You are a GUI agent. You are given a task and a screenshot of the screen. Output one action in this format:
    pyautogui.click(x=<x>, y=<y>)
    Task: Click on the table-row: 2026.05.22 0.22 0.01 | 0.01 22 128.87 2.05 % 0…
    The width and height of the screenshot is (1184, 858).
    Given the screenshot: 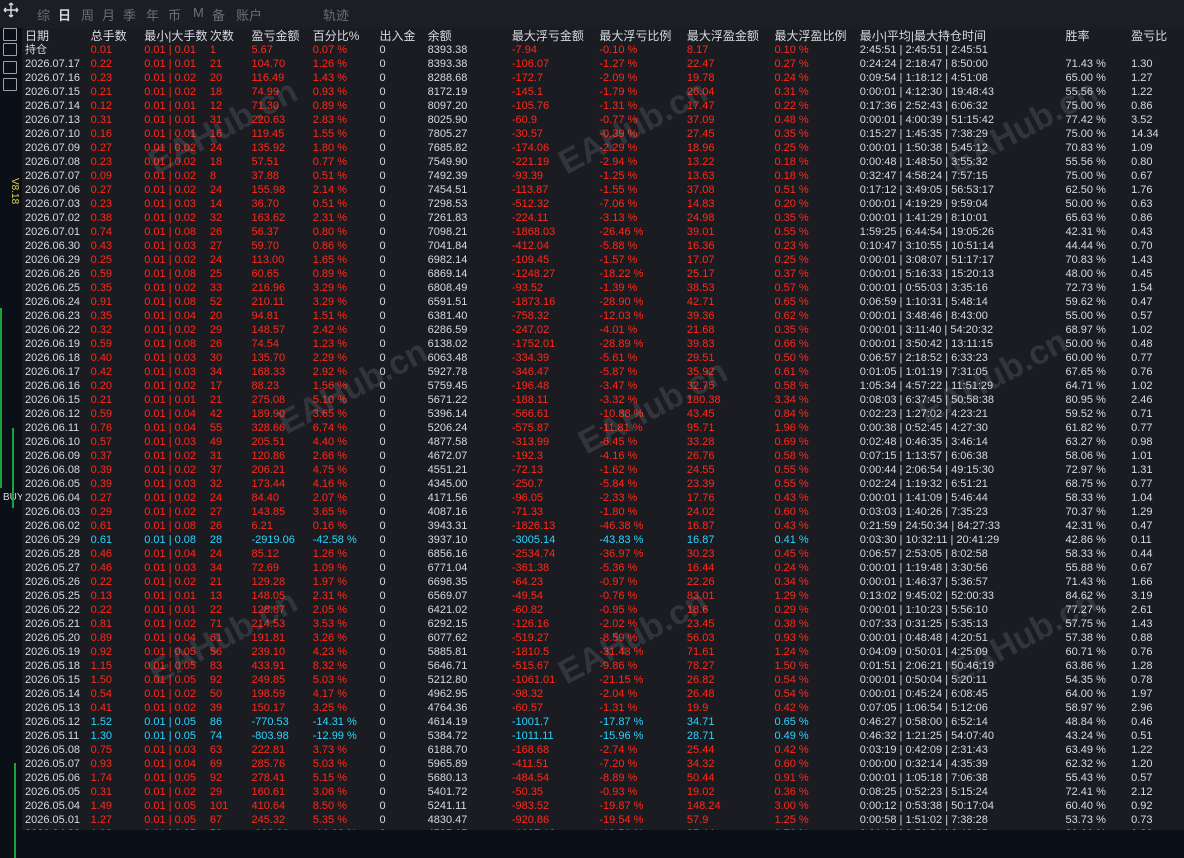 What is the action you would take?
    pyautogui.click(x=603, y=610)
    